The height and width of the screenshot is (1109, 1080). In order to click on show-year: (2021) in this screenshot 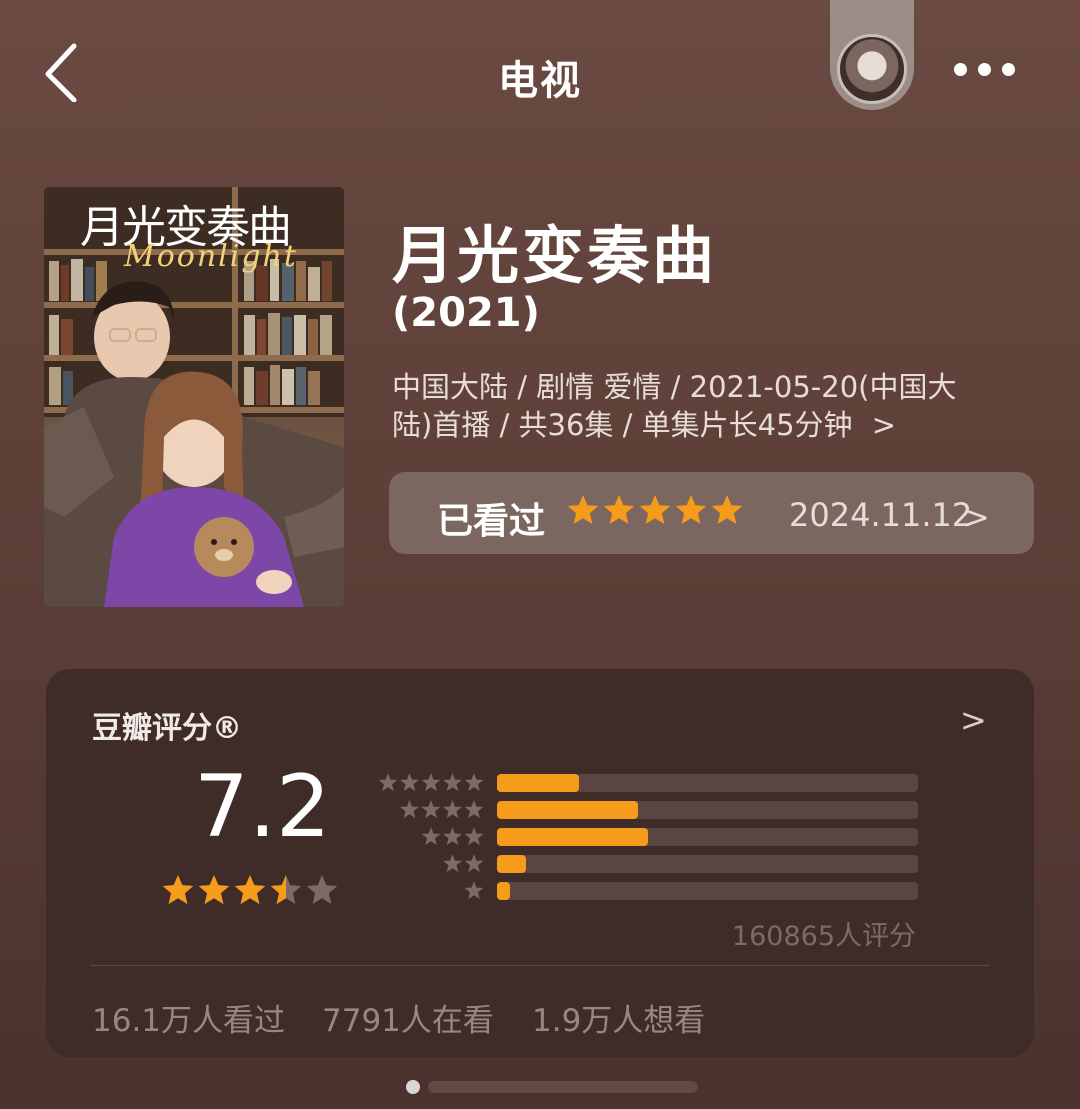, I will do `click(466, 313)`.